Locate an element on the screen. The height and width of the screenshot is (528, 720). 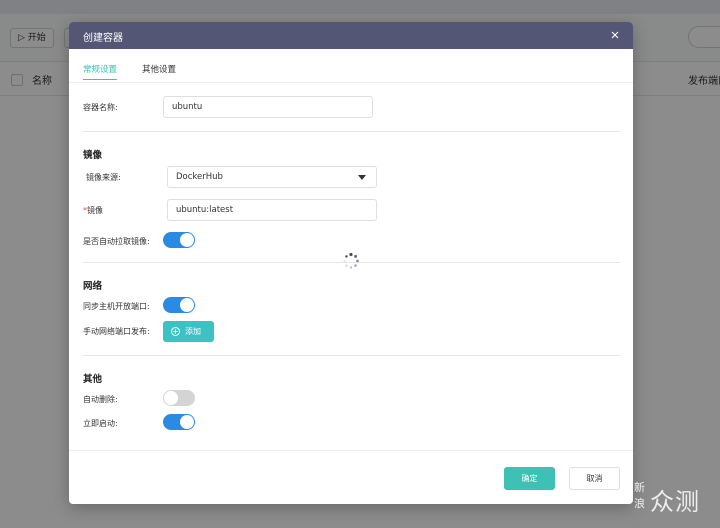
other-section-title: 其他 is located at coordinates (93, 379).